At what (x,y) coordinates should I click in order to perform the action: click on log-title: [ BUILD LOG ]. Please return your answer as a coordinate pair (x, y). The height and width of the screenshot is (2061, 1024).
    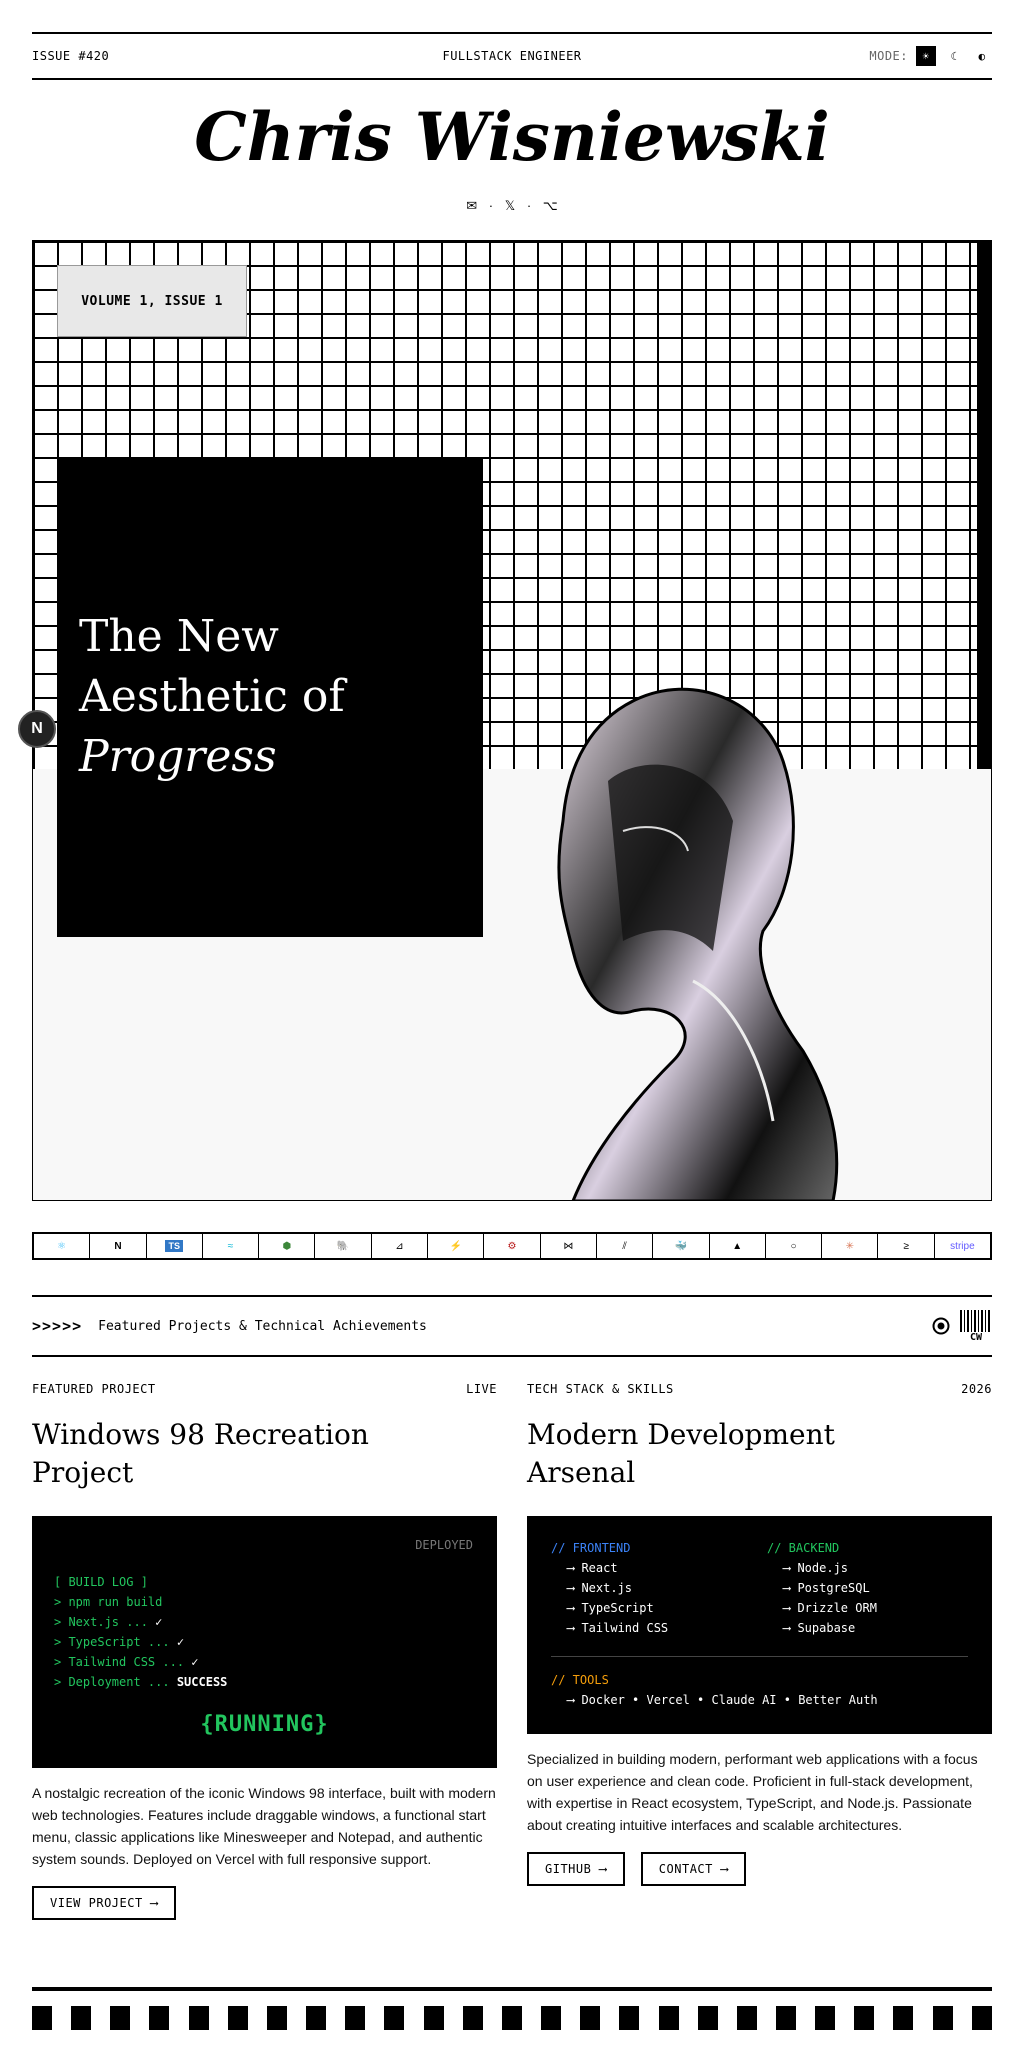
    Looking at the image, I should click on (101, 1582).